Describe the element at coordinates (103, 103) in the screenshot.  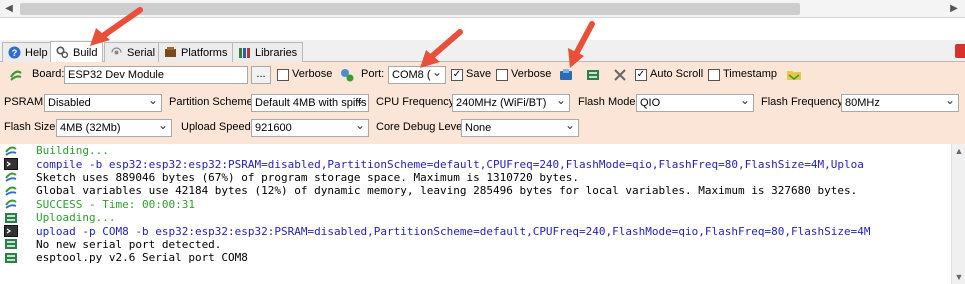
I see `psram-select: Disabled` at that location.